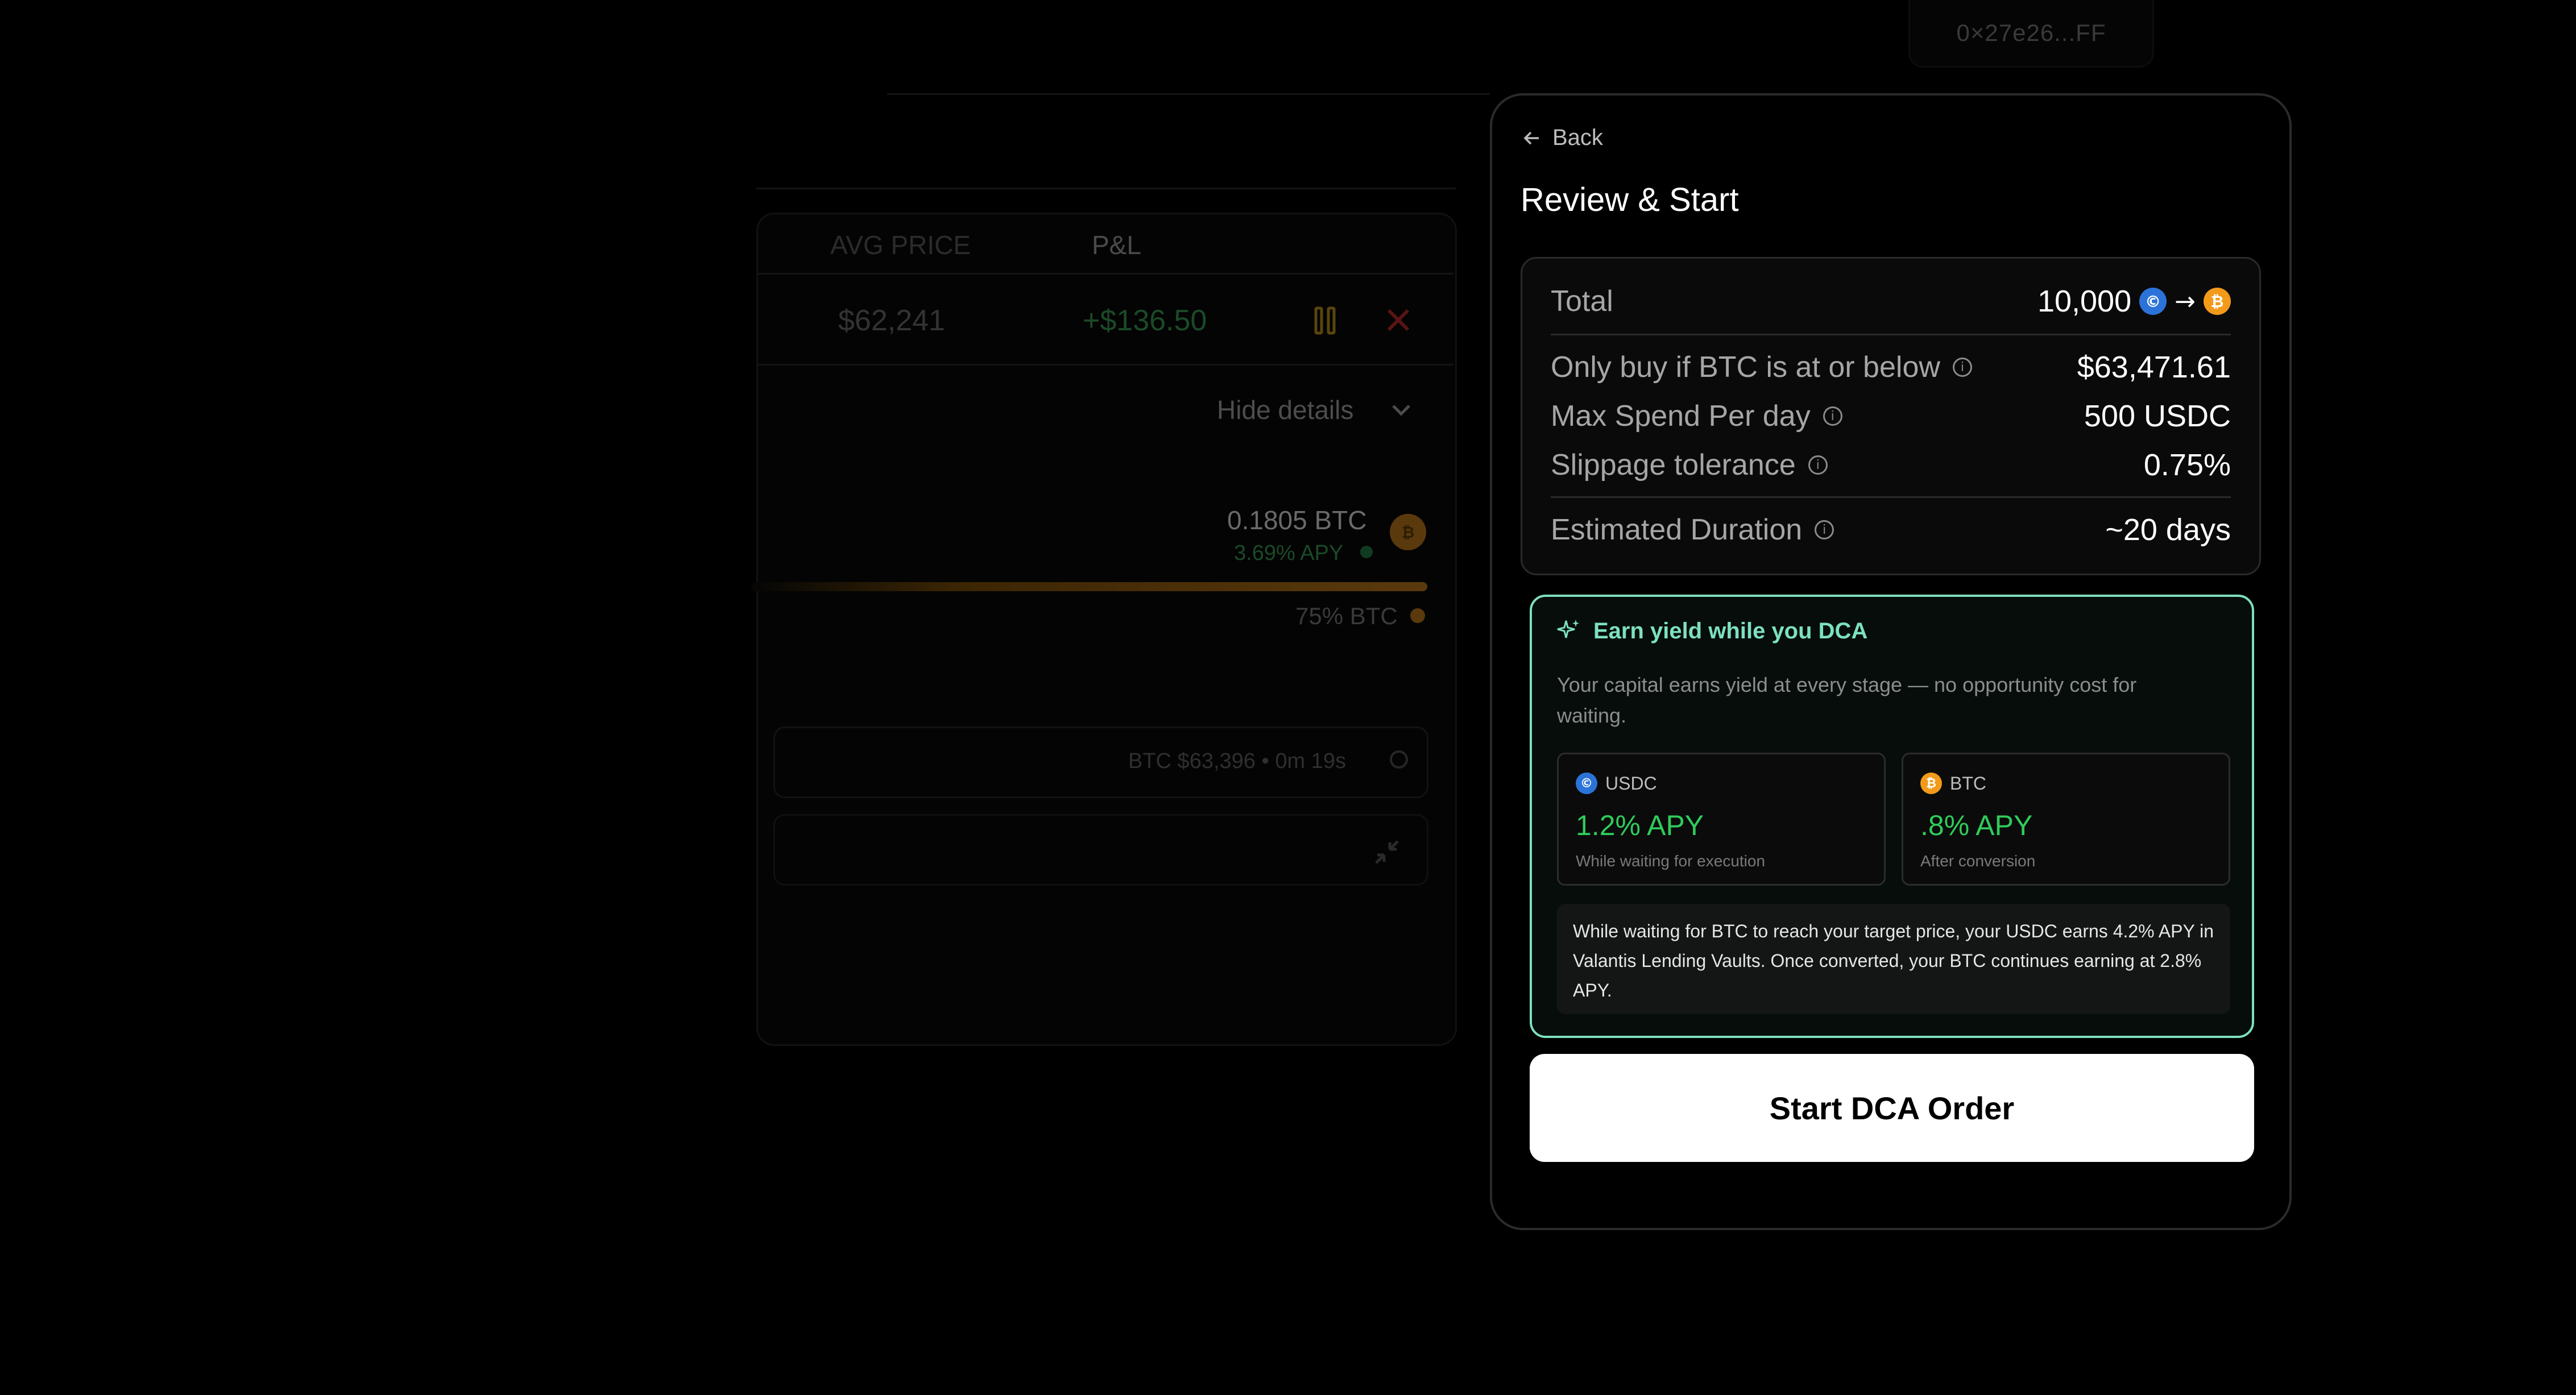  Describe the element at coordinates (1399, 759) in the screenshot. I see `status-ring-icon` at that location.